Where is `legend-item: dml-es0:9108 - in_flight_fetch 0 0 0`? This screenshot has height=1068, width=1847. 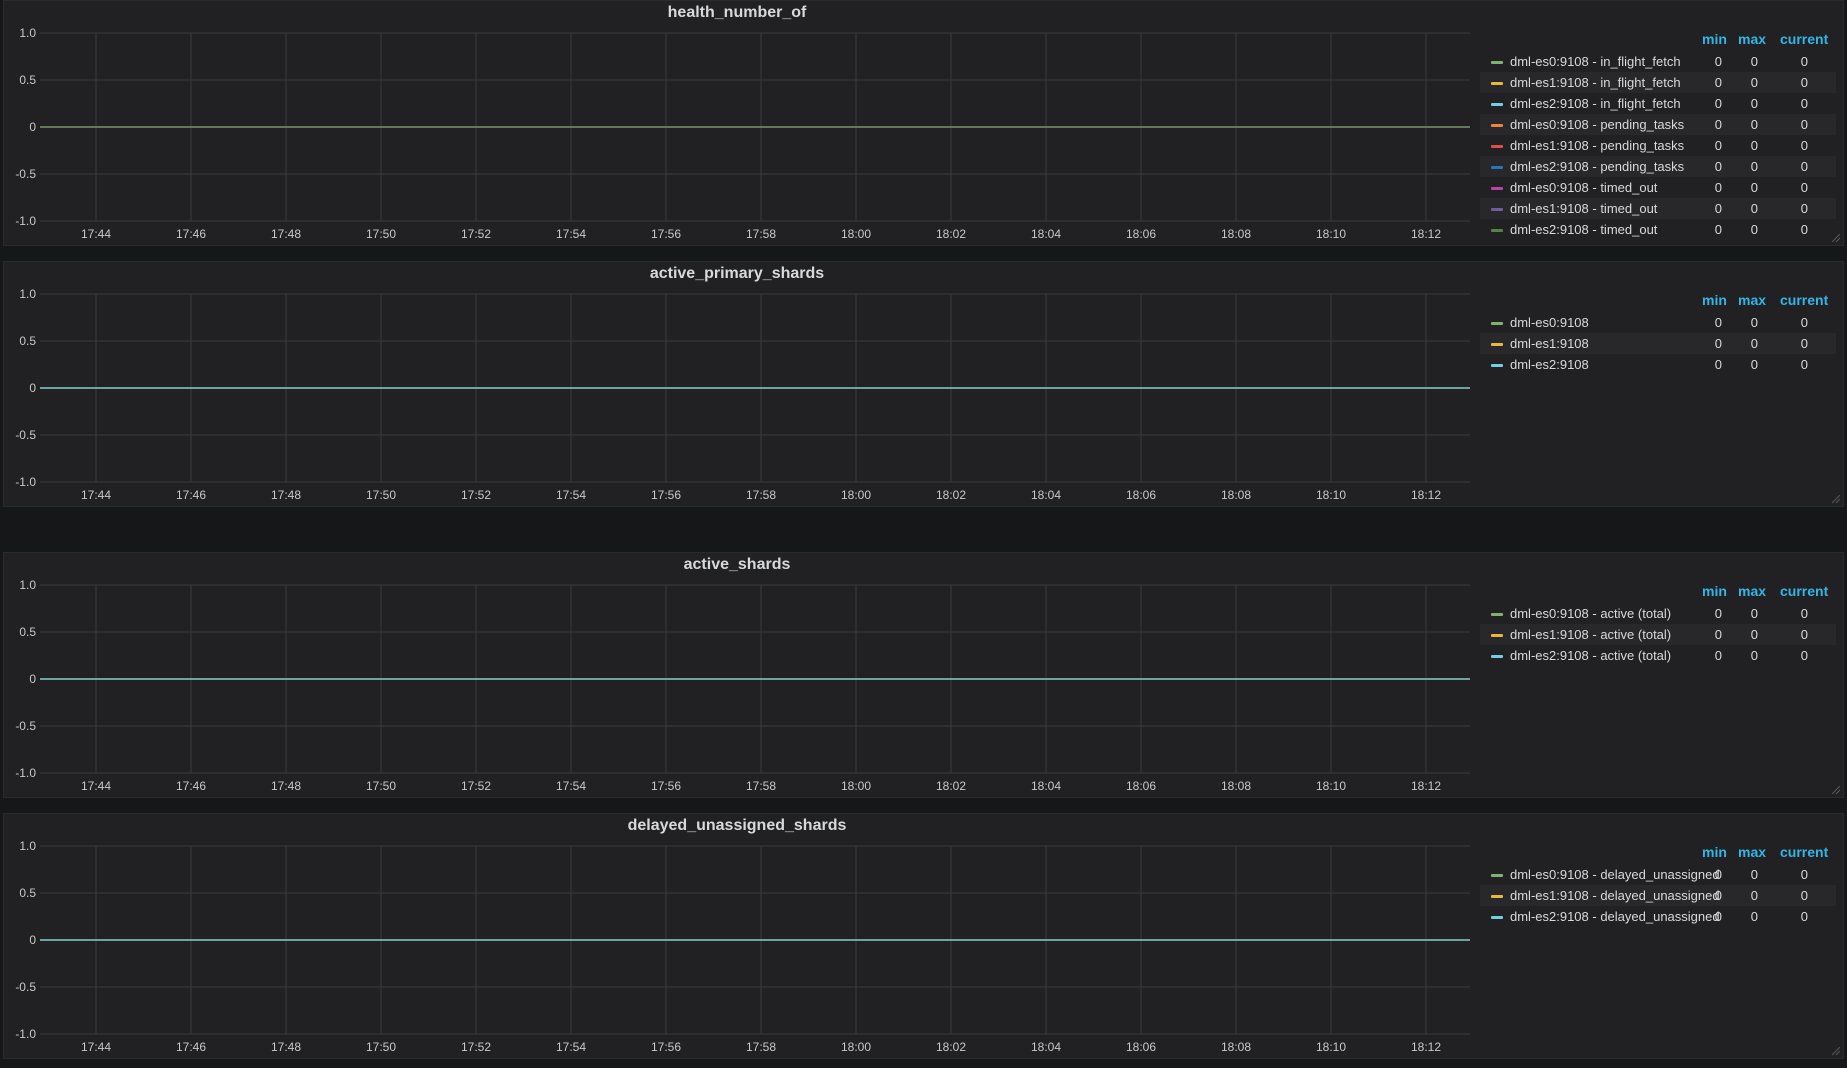 legend-item: dml-es0:9108 - in_flight_fetch 0 0 0 is located at coordinates (1658, 61).